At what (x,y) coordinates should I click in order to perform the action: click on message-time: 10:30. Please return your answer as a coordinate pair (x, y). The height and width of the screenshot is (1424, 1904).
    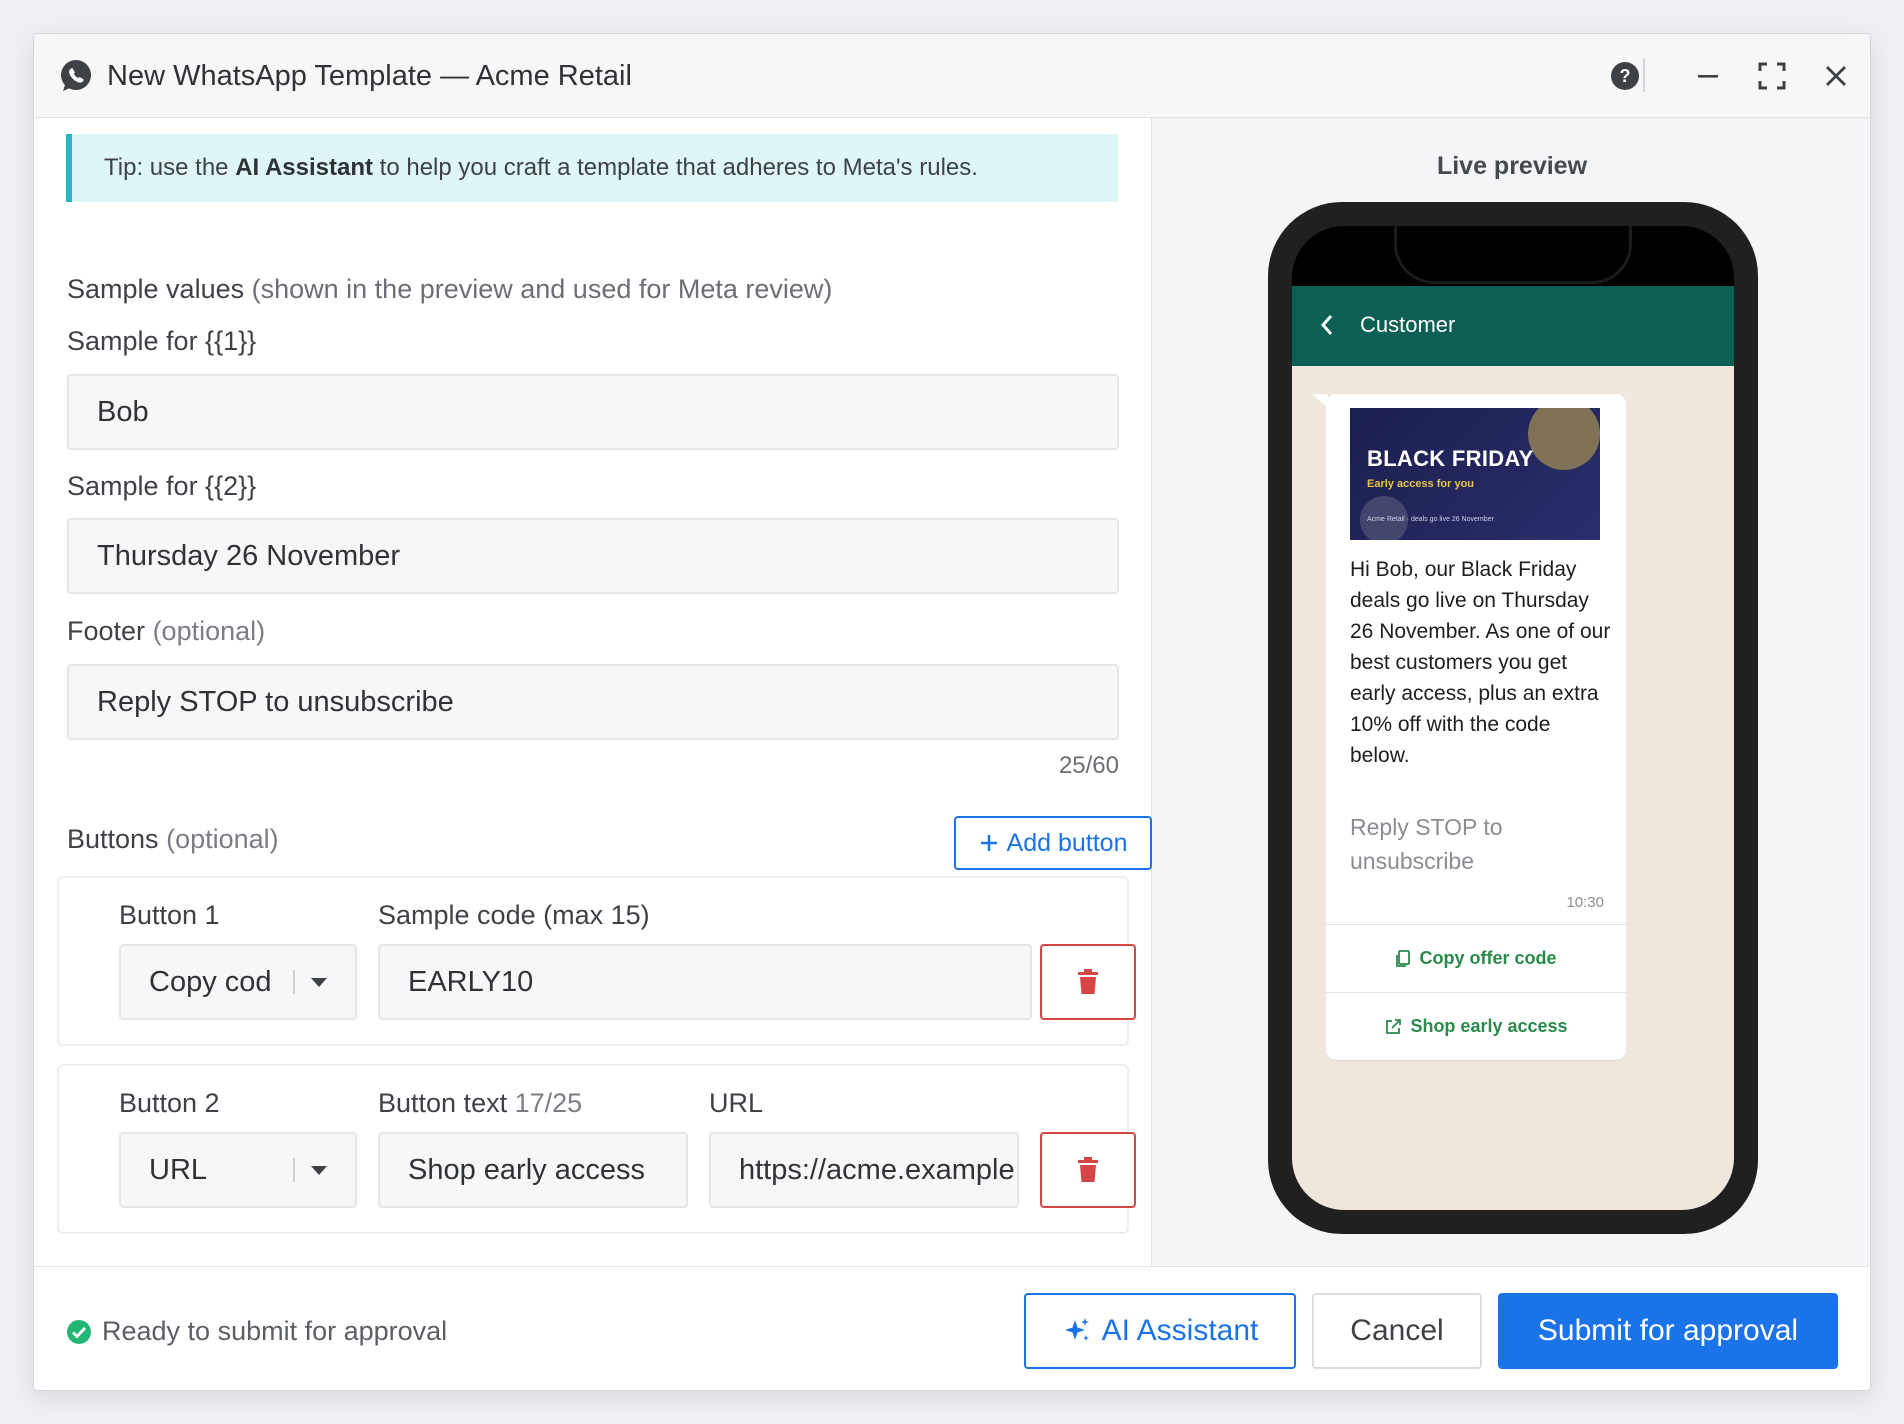
    Looking at the image, I should click on (1585, 902).